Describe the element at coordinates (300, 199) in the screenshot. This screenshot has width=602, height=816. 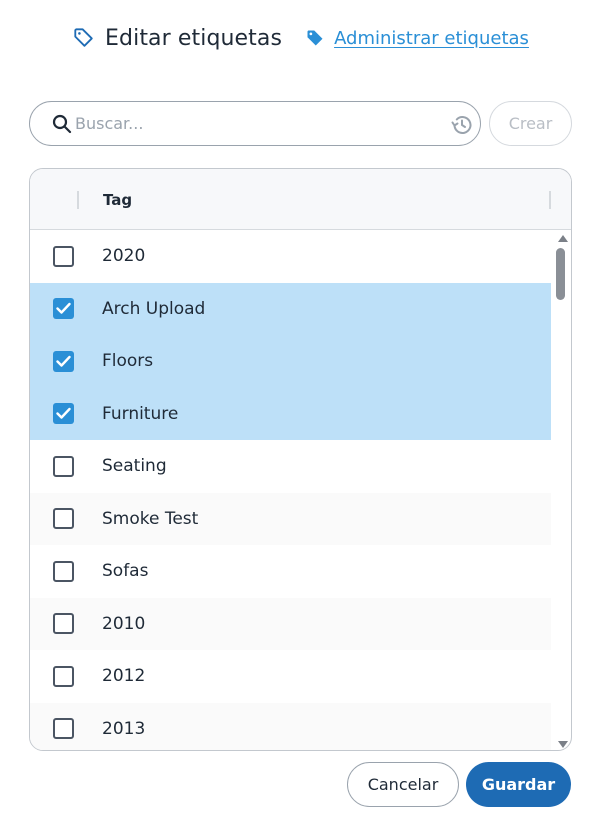
I see `table-header: Tag` at that location.